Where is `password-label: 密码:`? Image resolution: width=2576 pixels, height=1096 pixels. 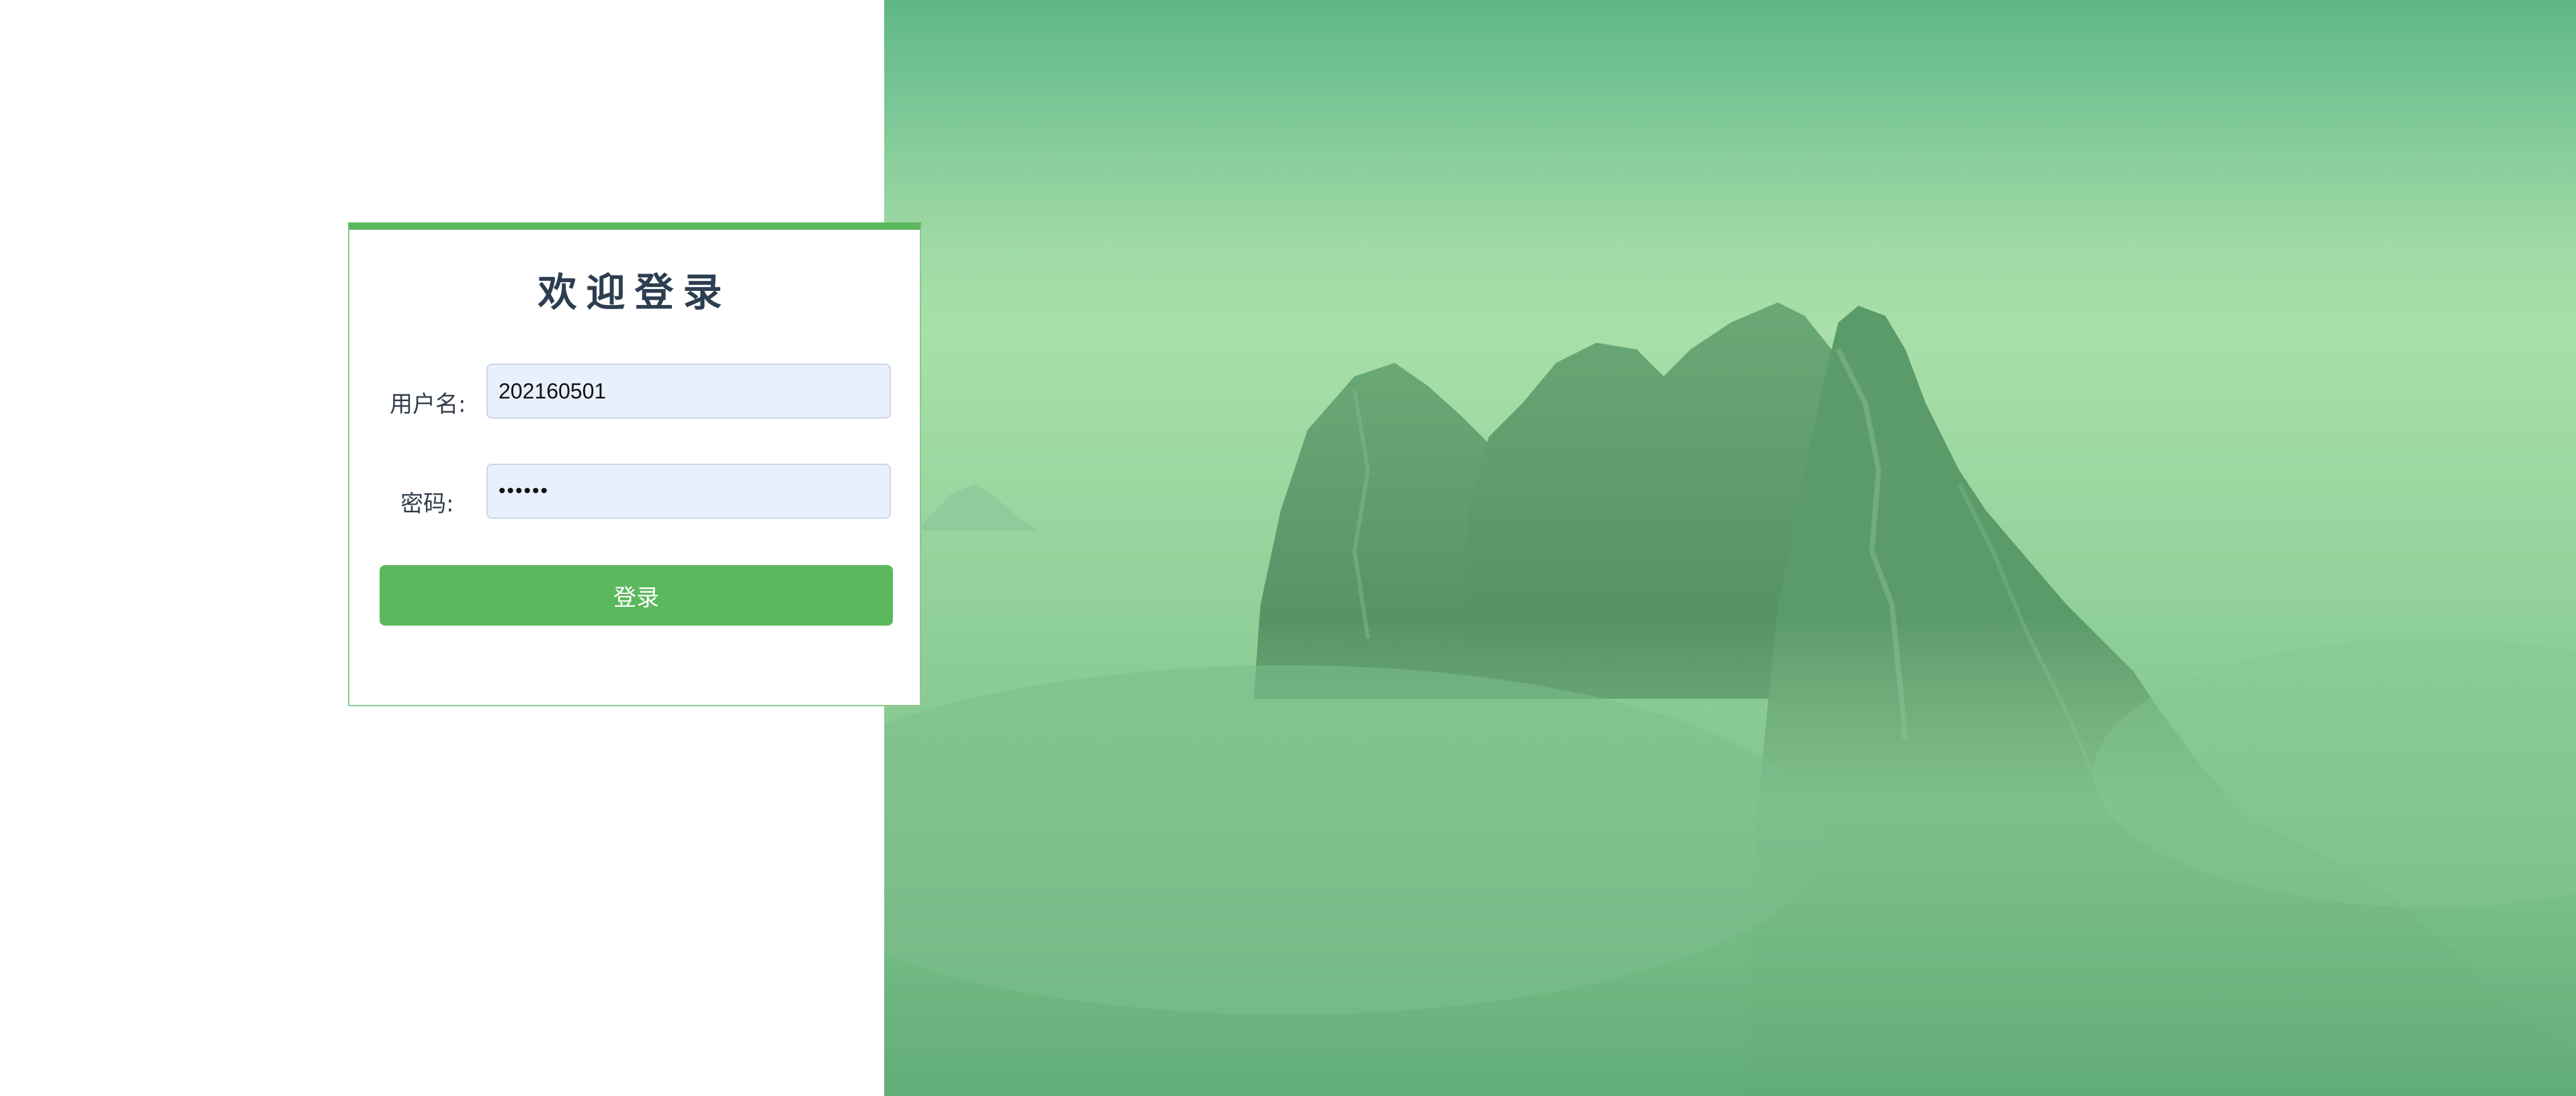 password-label: 密码: is located at coordinates (427, 504).